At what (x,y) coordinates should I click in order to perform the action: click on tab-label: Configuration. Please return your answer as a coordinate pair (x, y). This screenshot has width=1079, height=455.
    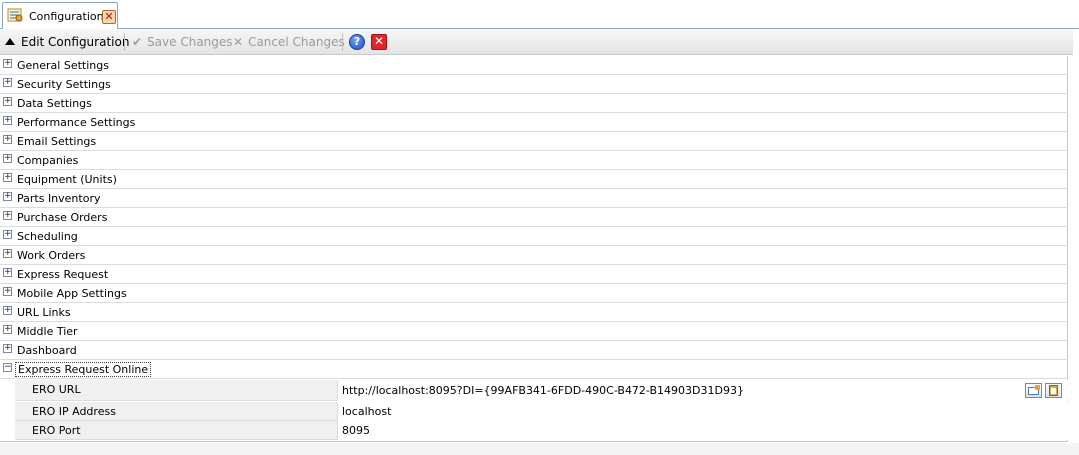
    Looking at the image, I should click on (66, 16).